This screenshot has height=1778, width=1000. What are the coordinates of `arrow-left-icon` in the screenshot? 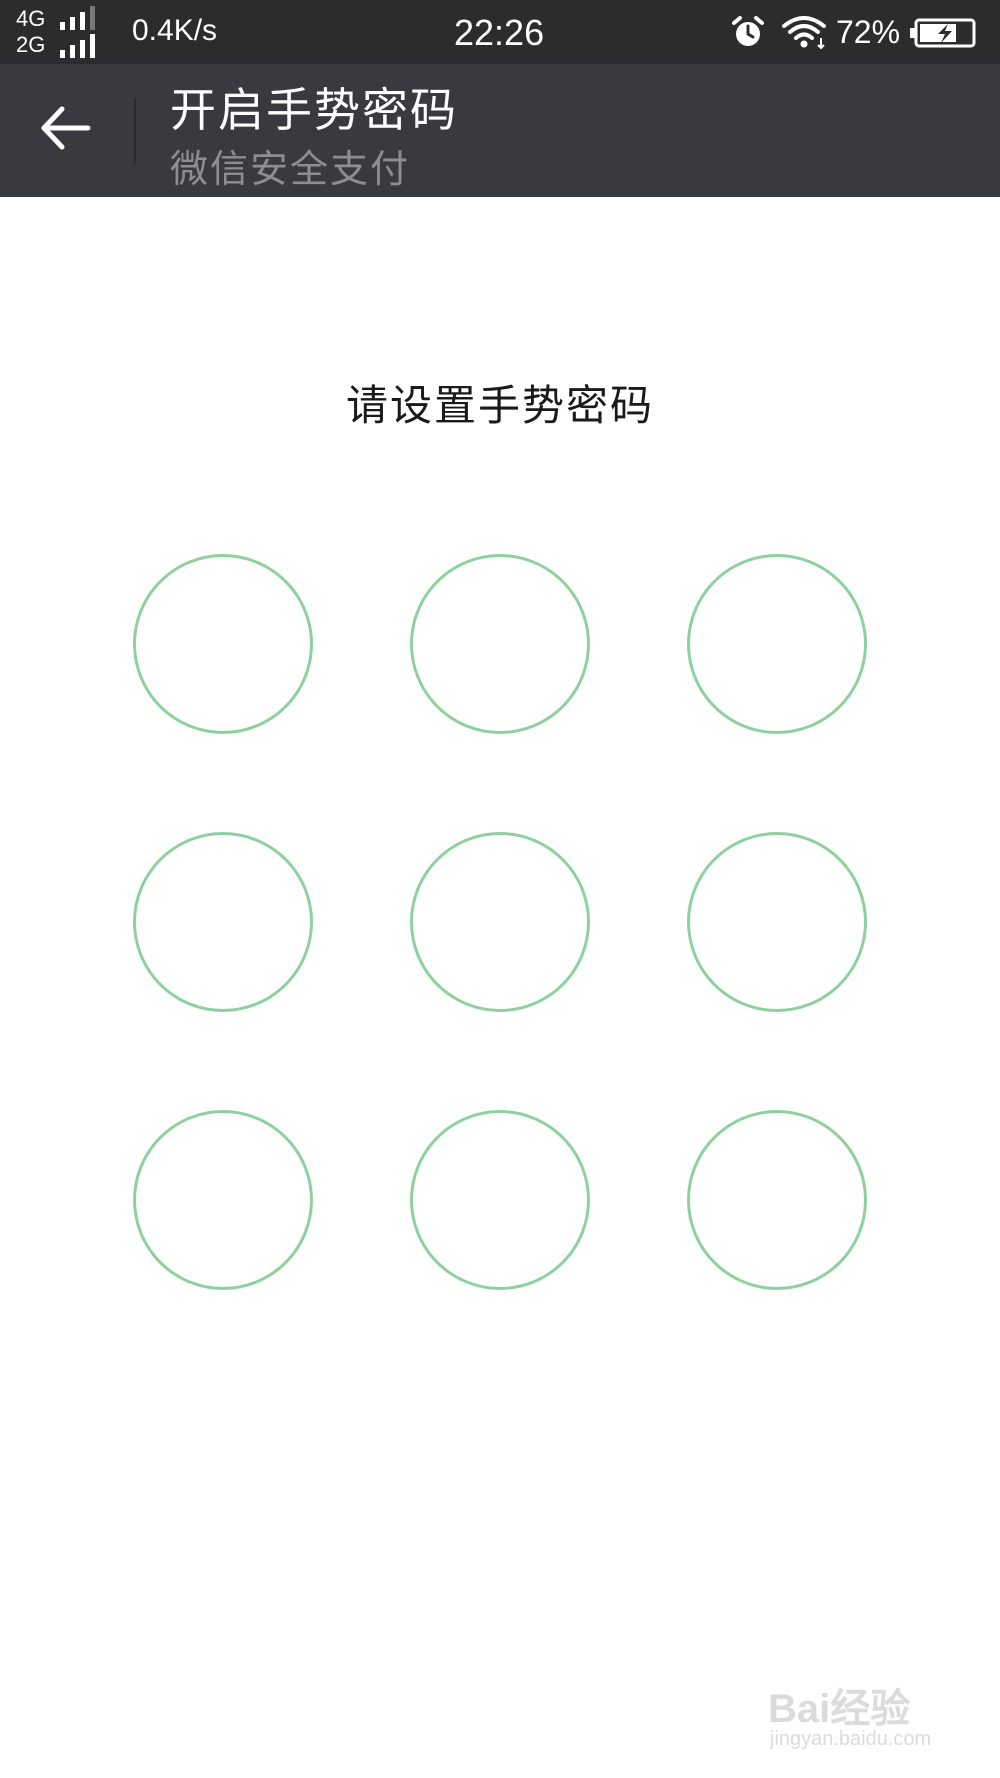 It's located at (66, 128).